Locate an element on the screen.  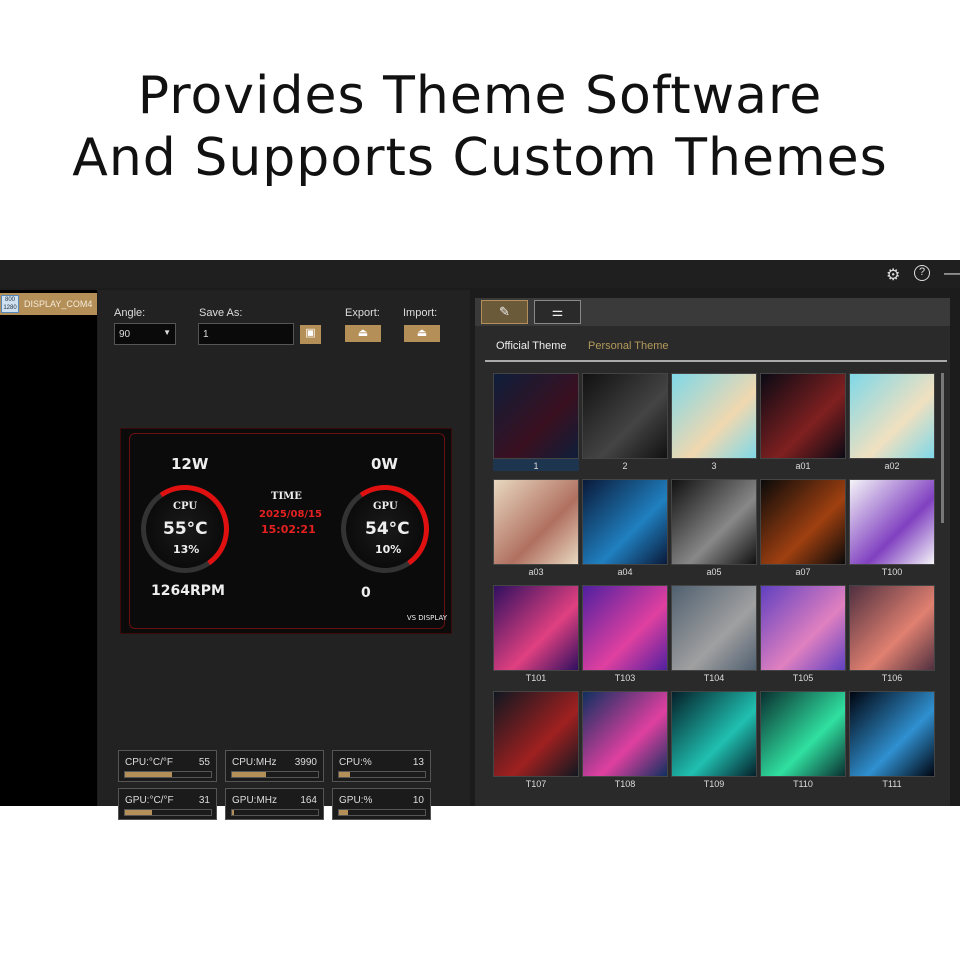
sensor-value: 164 is located at coordinates (308, 800).